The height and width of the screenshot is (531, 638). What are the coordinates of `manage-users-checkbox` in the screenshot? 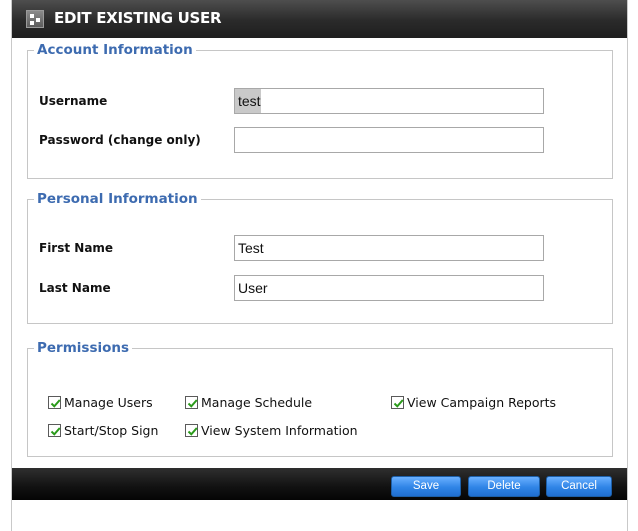 It's located at (54, 402).